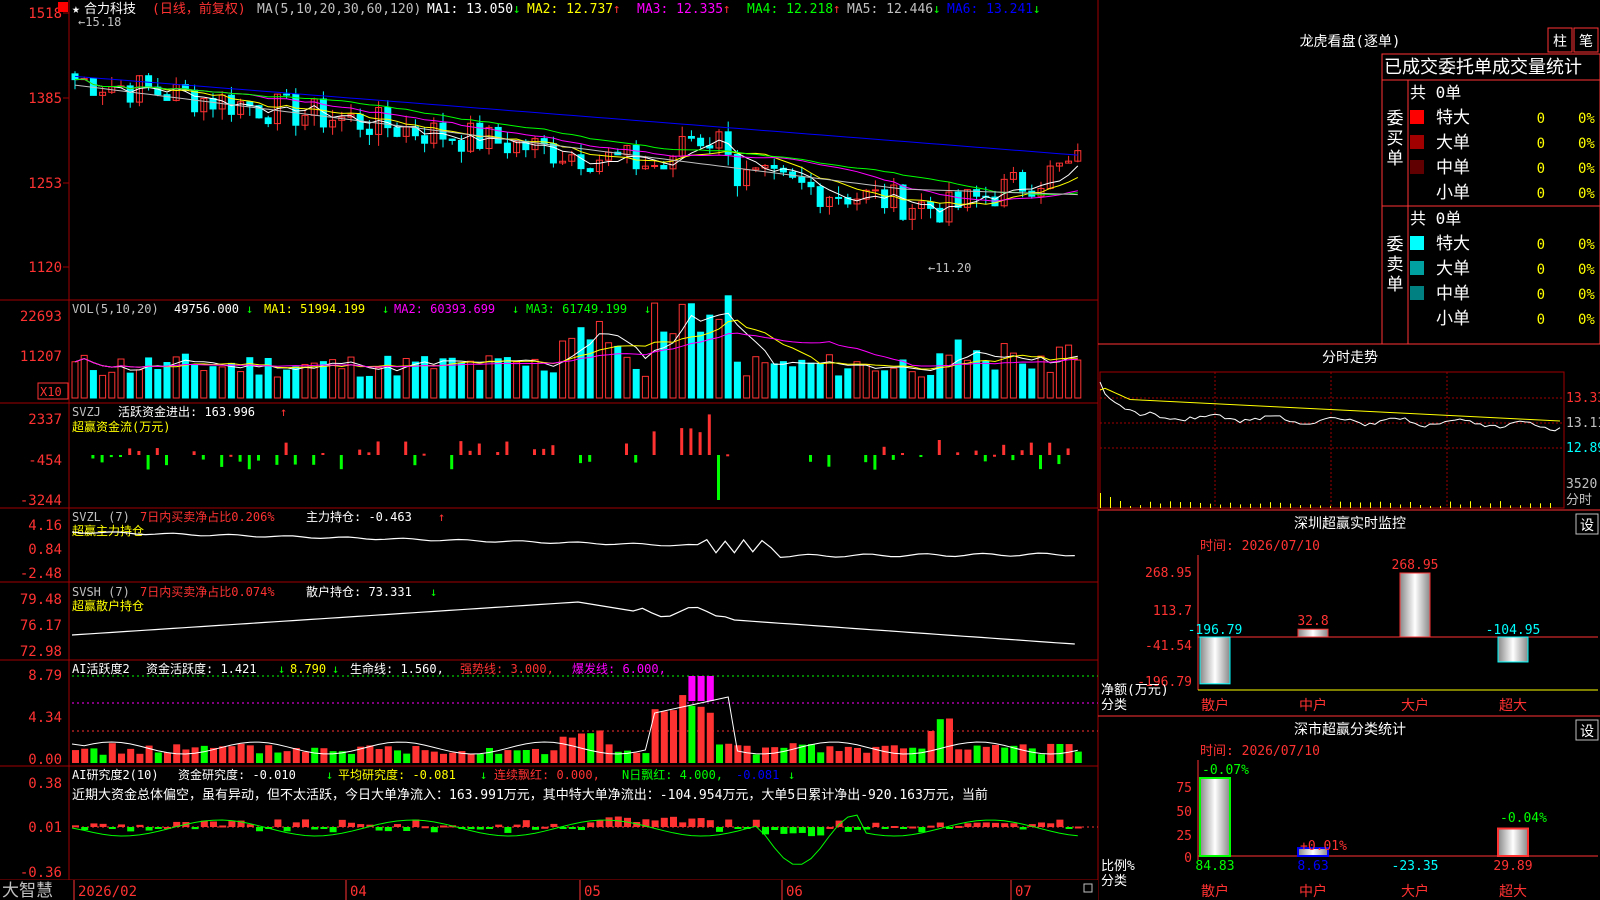  Describe the element at coordinates (1215, 817) in the screenshot. I see `class-bar` at that location.